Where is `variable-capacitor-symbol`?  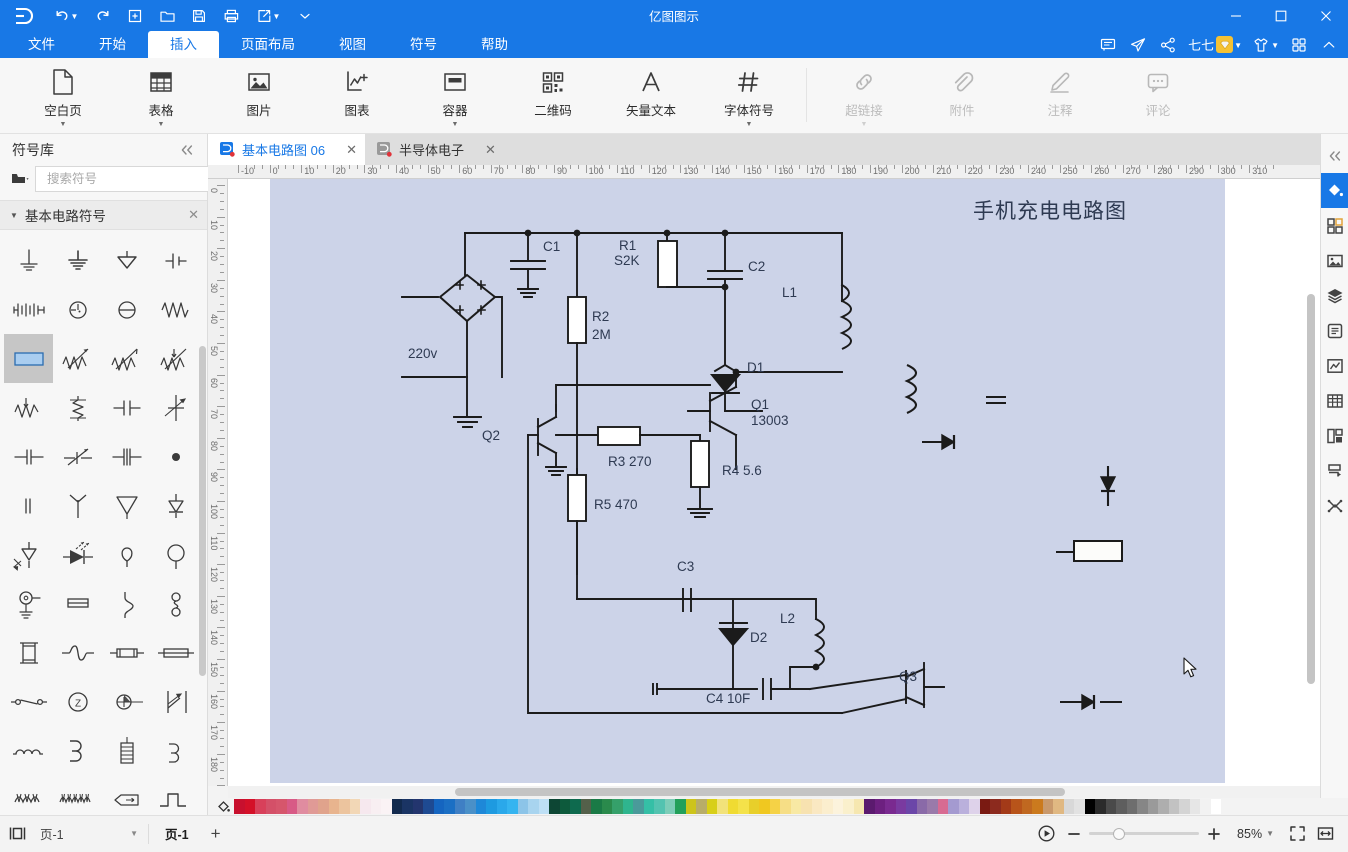
variable-capacitor-symbol is located at coordinates (175, 407).